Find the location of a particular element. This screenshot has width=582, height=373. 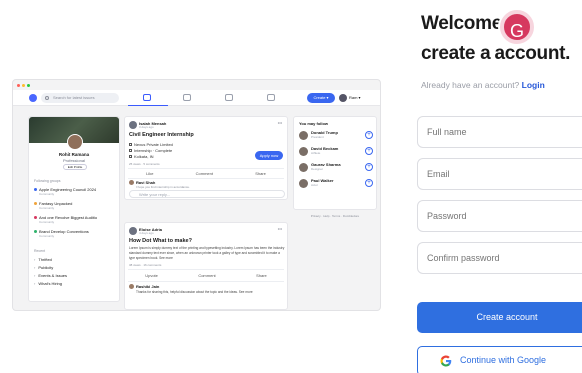

post-meta: Kolkata, IN is located at coordinates (141, 156).